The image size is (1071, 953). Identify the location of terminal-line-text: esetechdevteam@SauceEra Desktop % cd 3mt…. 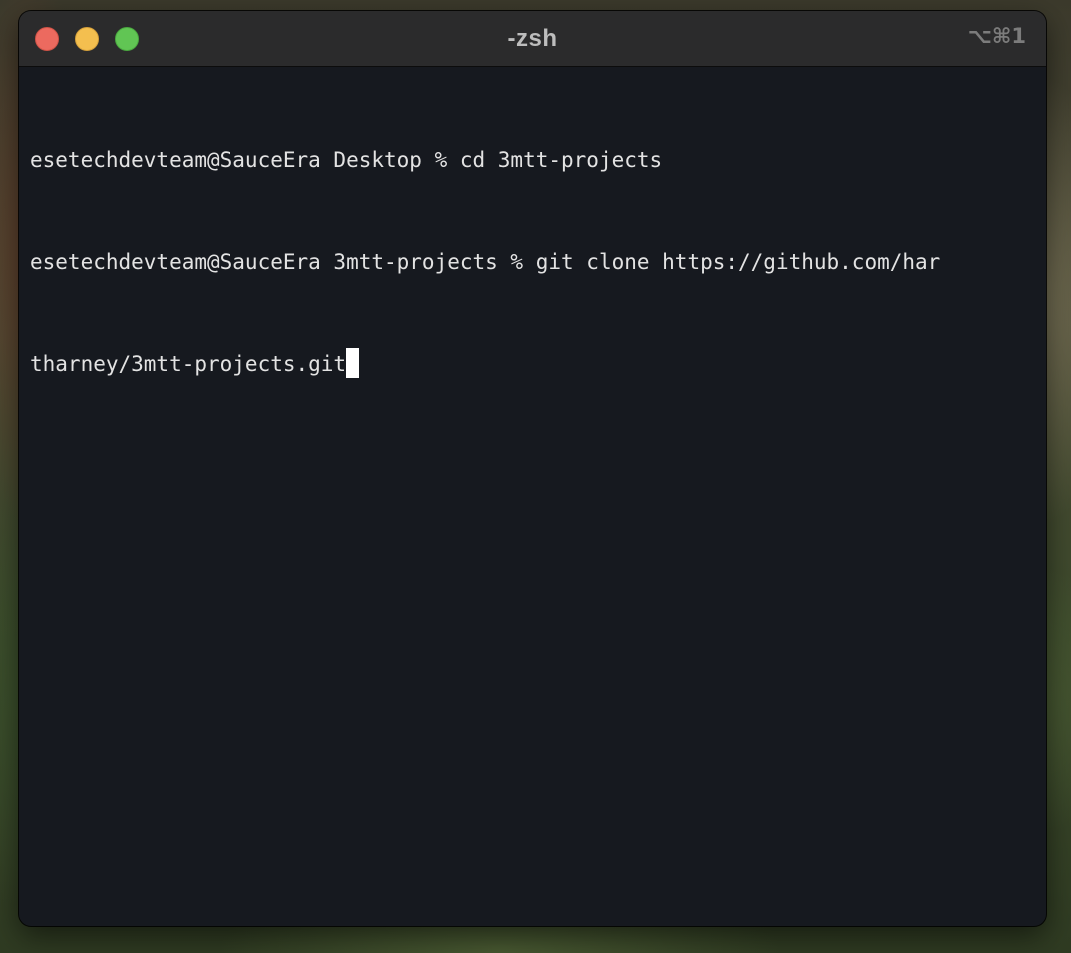
(346, 160).